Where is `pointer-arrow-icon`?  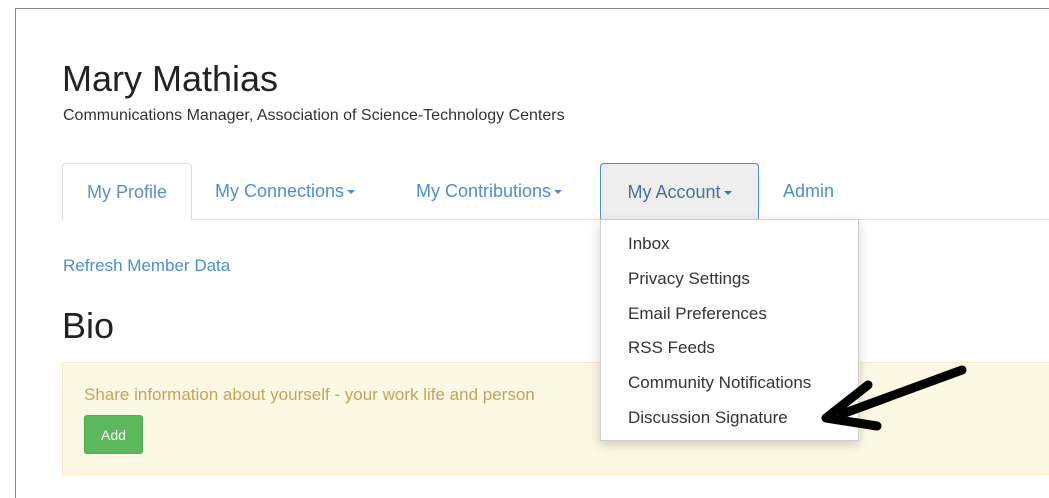 pointer-arrow-icon is located at coordinates (894, 398).